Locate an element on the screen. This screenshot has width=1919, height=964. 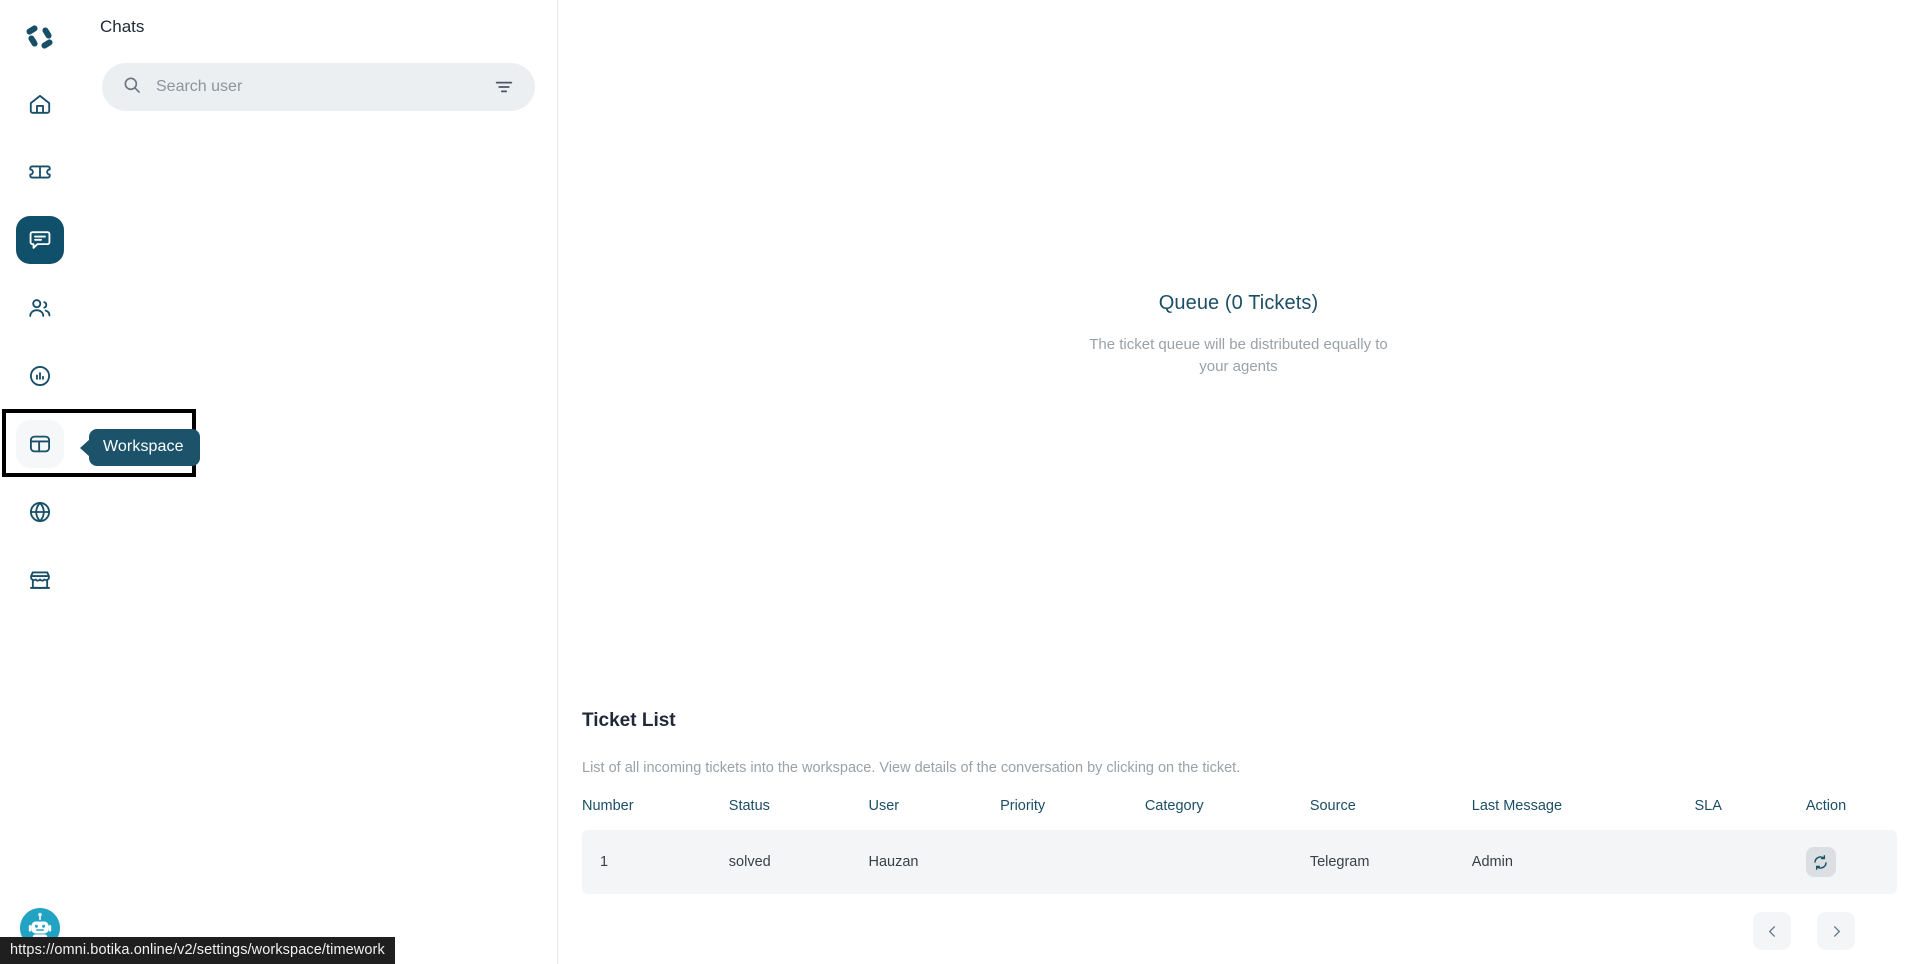
pagination-prev-button is located at coordinates (1772, 931).